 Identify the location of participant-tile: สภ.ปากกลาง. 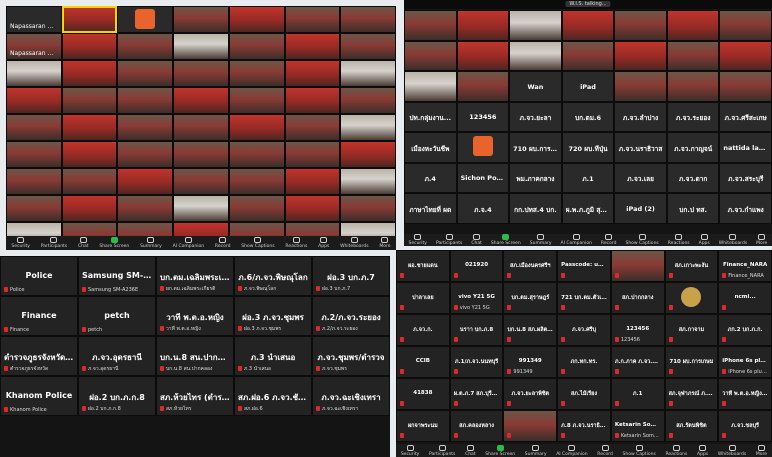
(637, 298).